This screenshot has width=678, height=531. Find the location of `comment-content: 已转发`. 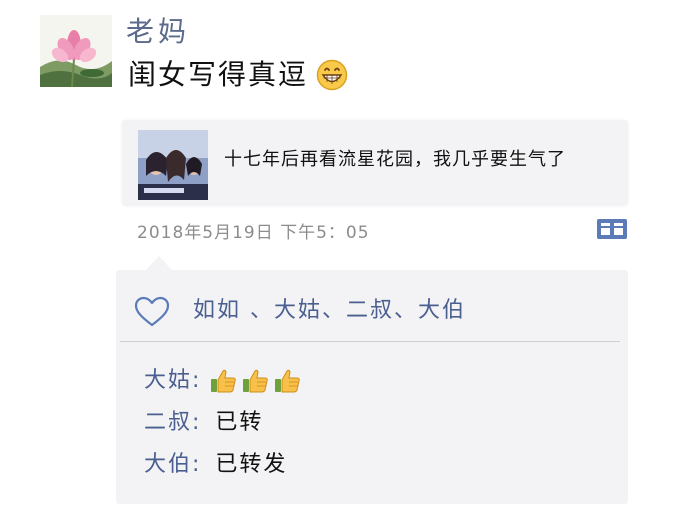

comment-content: 已转发 is located at coordinates (251, 464).